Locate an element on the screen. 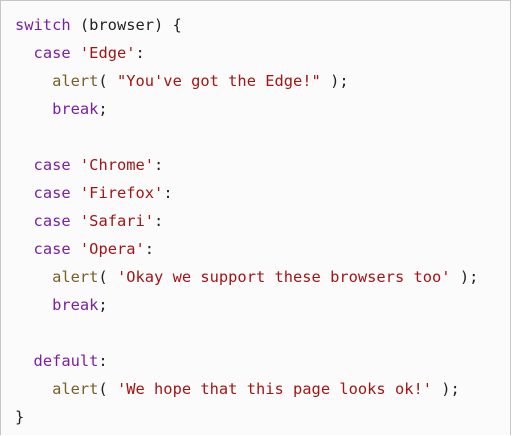 This screenshot has height=436, width=513. code-line: case 'Edge': is located at coordinates (246, 53).